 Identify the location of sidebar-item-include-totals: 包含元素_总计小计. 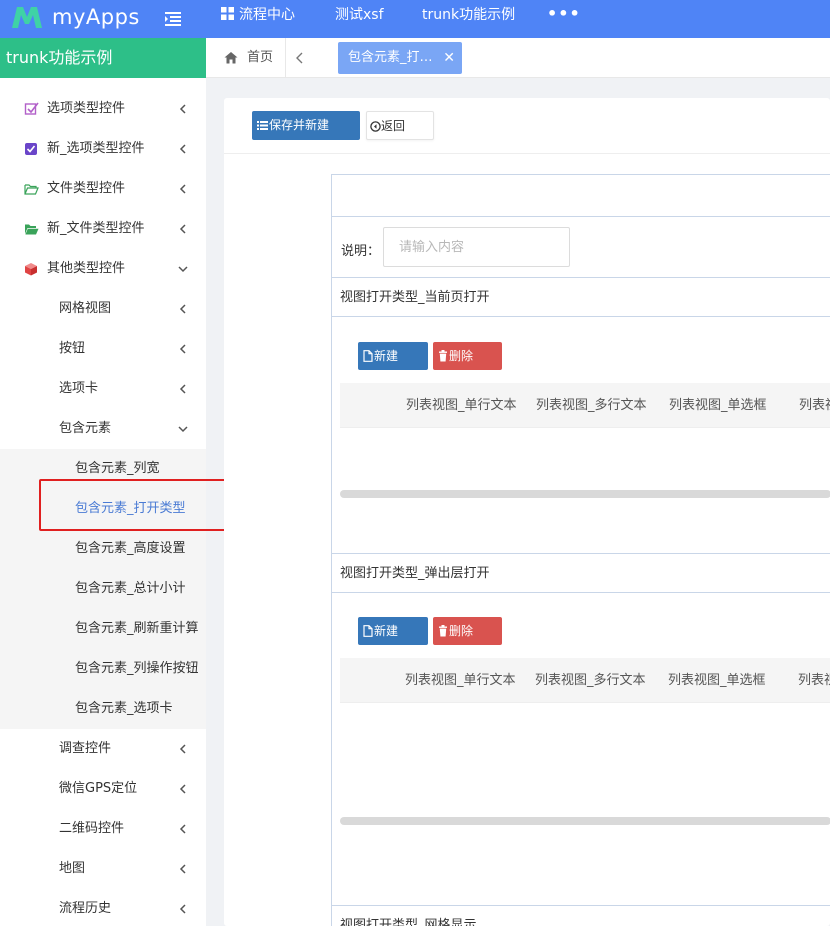
(103, 589).